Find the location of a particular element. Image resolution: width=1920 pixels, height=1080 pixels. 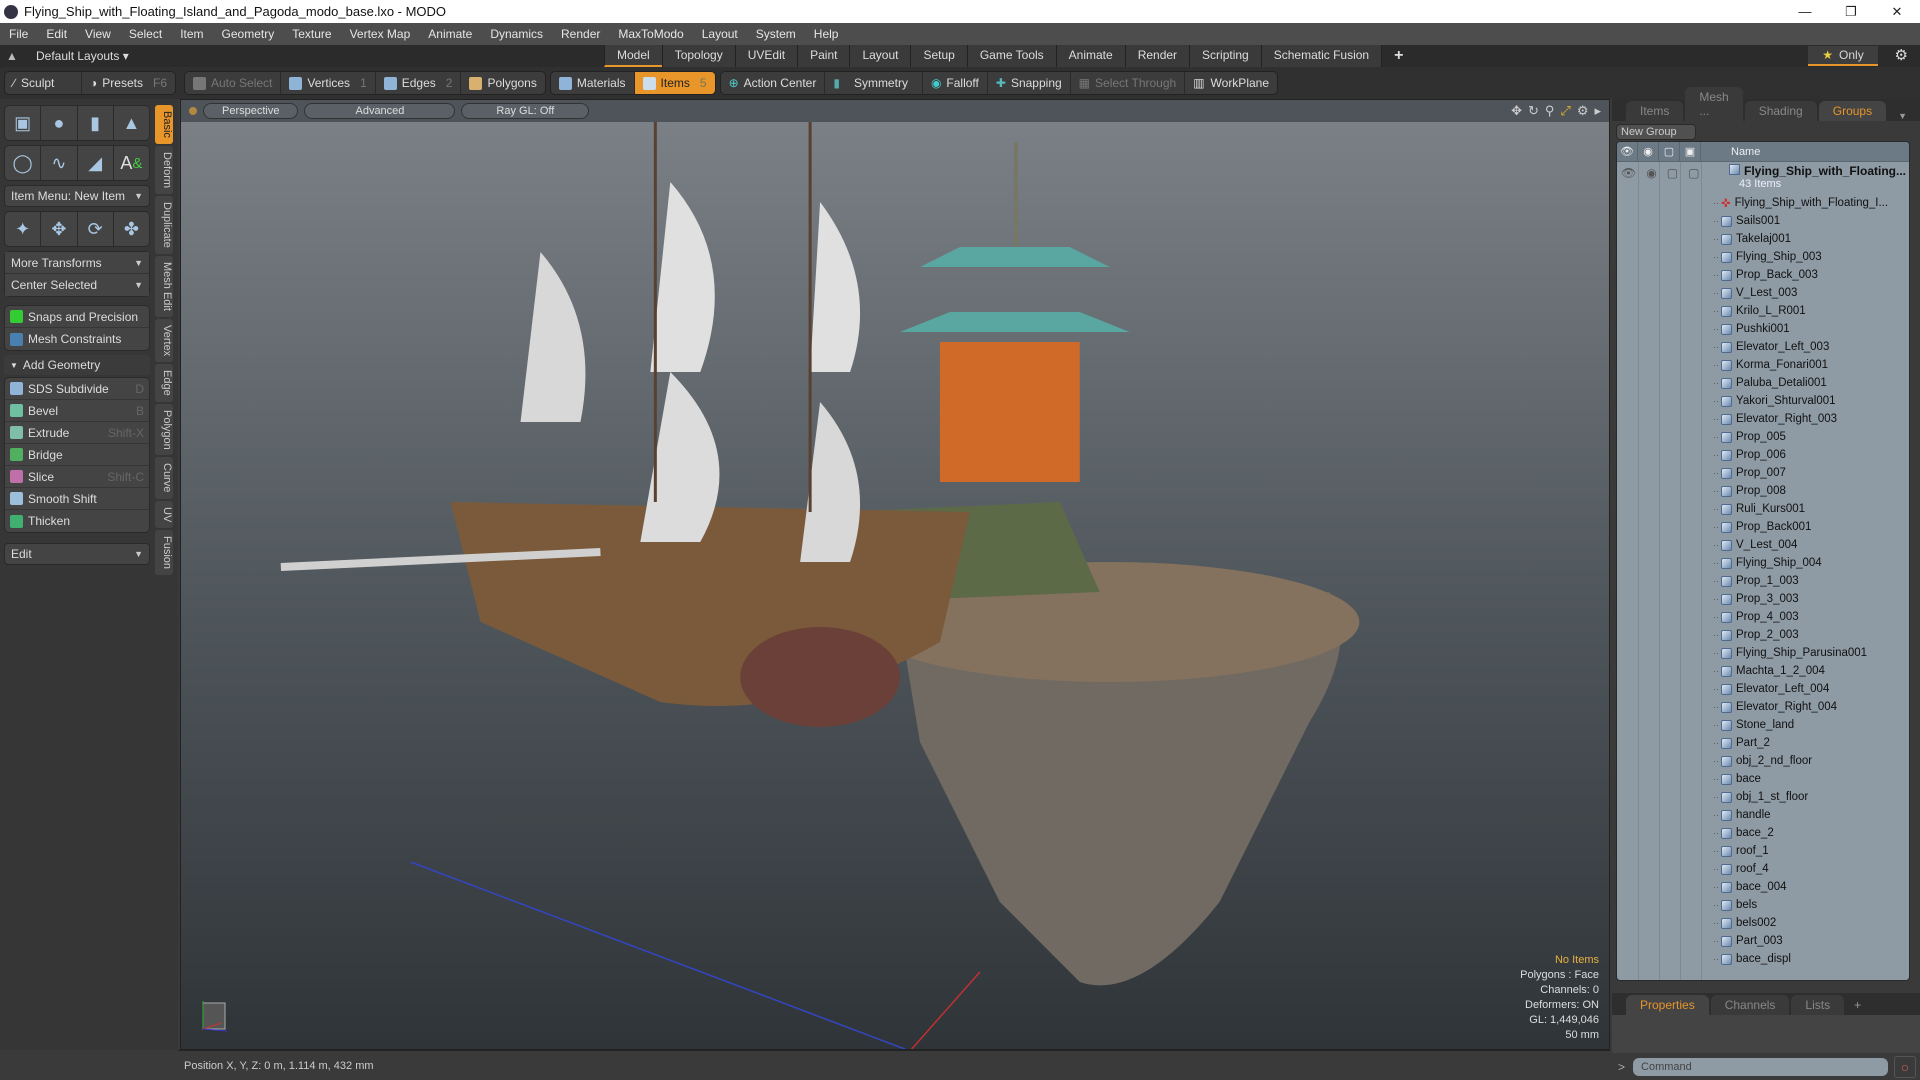

list-item: ·· bace is located at coordinates (1763, 779).